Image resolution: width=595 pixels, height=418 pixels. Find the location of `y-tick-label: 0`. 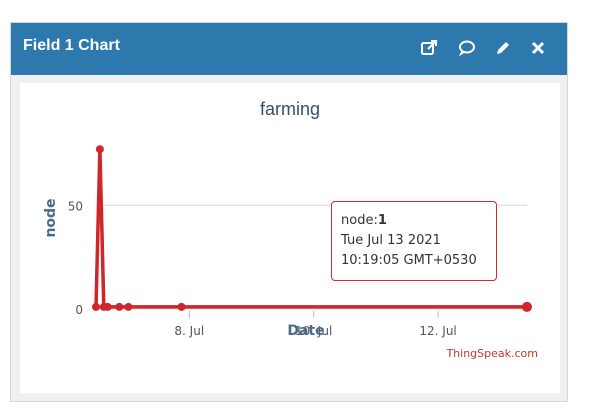

y-tick-label: 0 is located at coordinates (79, 310).